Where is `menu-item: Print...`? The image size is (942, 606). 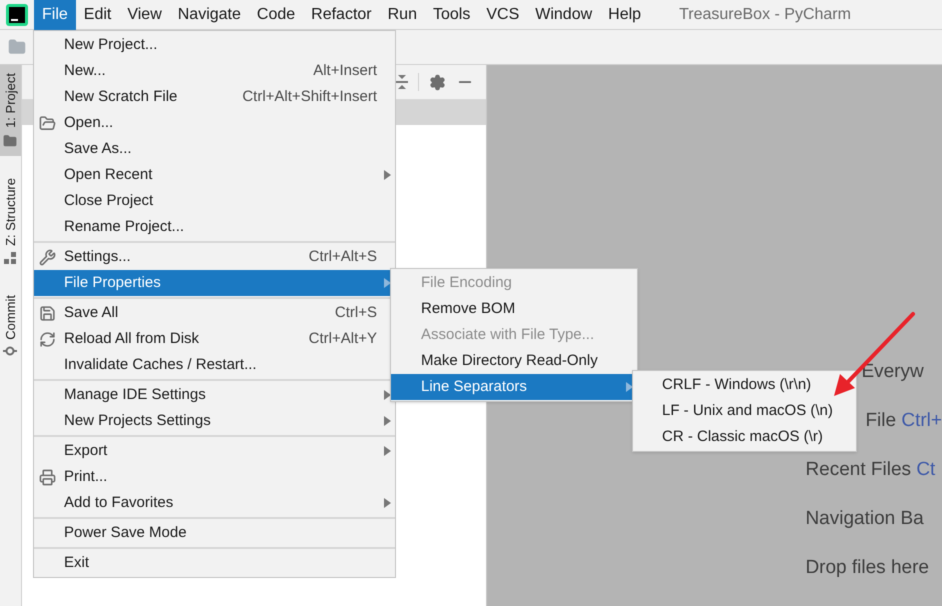
menu-item: Print... is located at coordinates (214, 477).